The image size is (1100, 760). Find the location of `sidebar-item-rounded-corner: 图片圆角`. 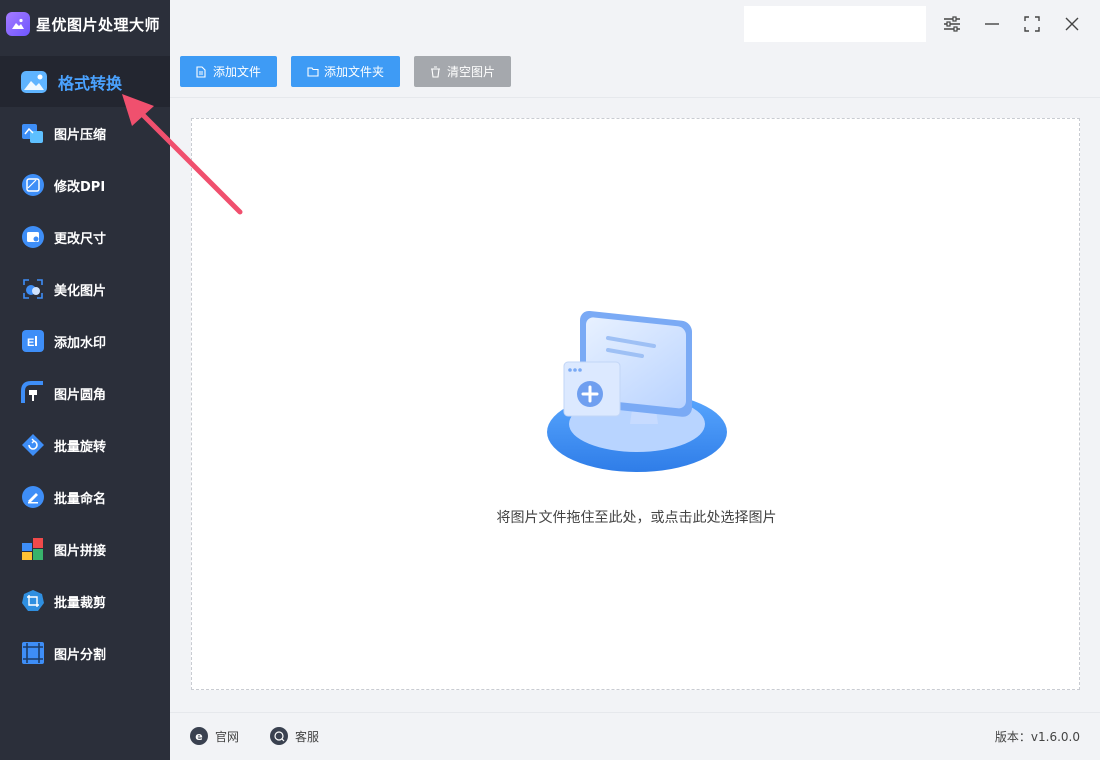

sidebar-item-rounded-corner: 图片圆角 is located at coordinates (85, 393).